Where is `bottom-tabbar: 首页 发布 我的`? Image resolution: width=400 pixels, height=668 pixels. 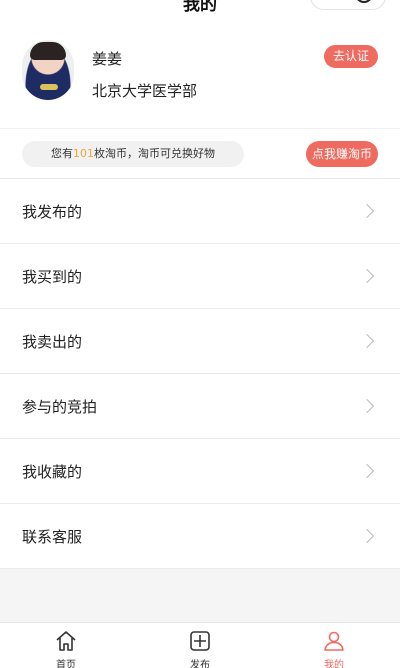
bottom-tabbar: 首页 发布 我的 is located at coordinates (200, 645).